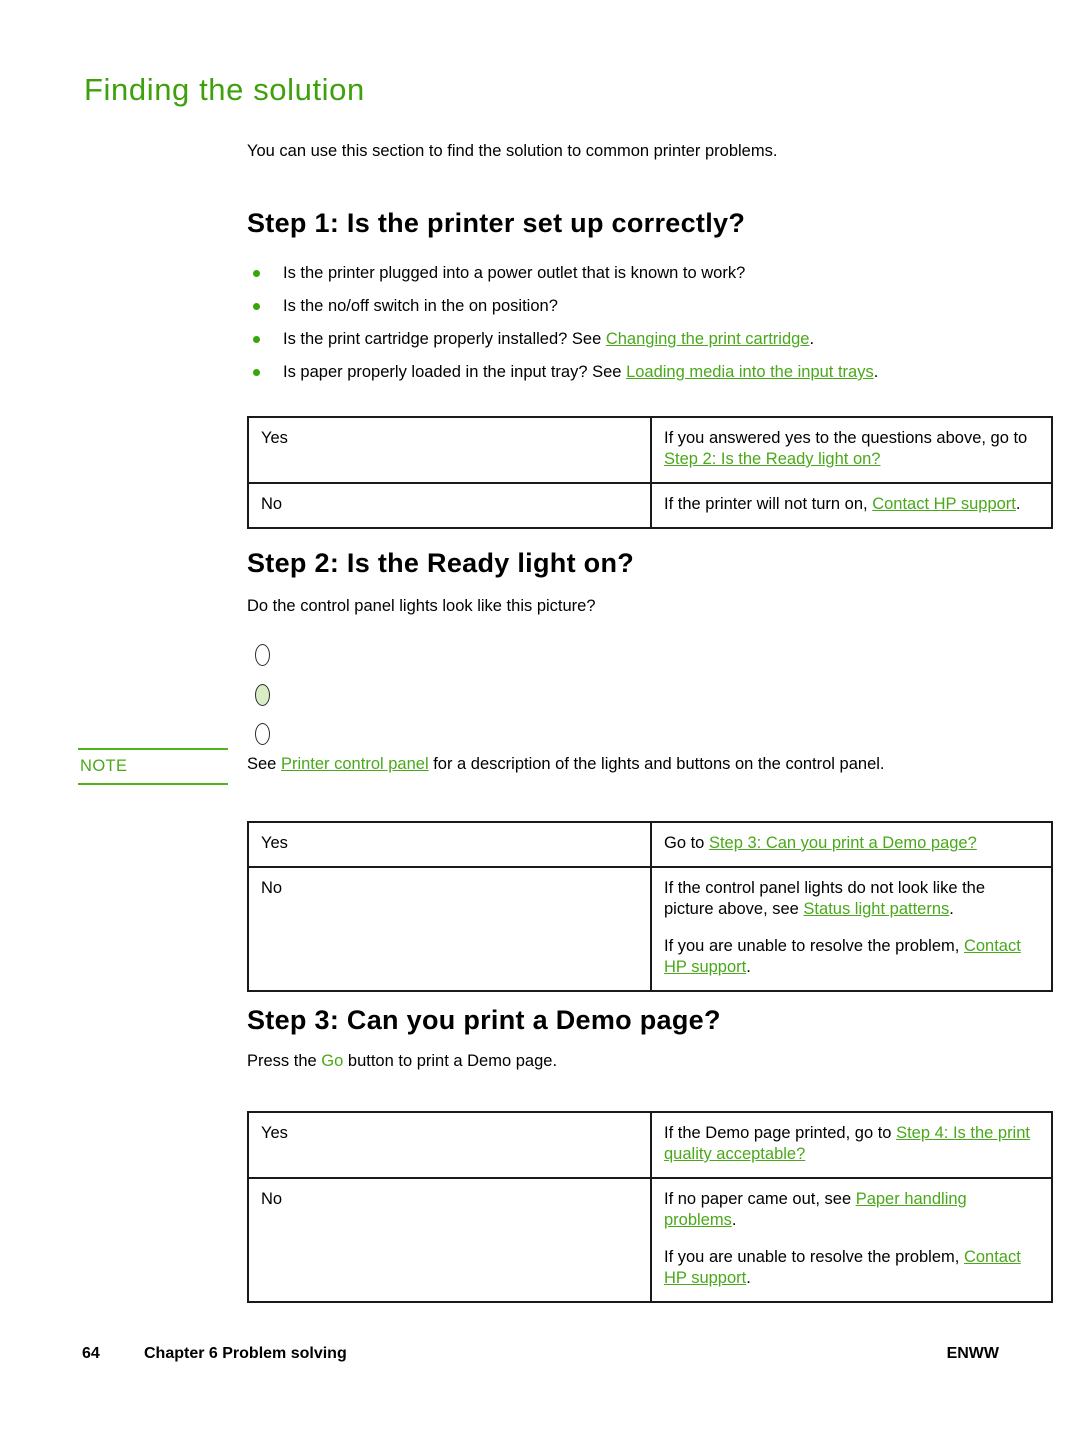 The image size is (1080, 1437). I want to click on link-step-2-is-the-ready-light-on: Step 2: Is the Ready light on?, so click(772, 459).